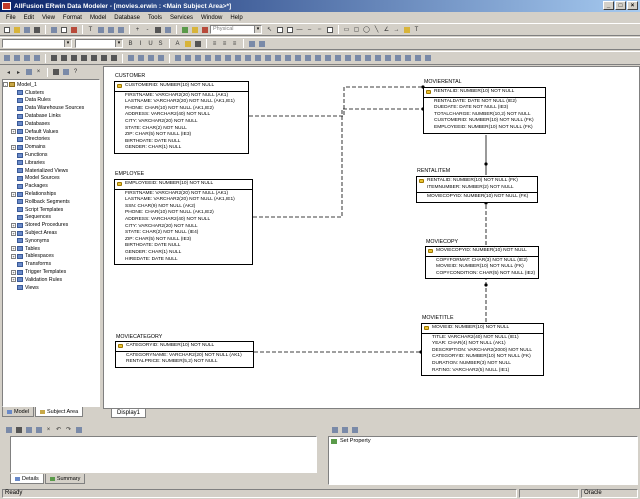 Image resolution: width=640 pixels, height=499 pixels. Describe the element at coordinates (299, 29) in the screenshot. I see `identifying-rel-icon: ―` at that location.